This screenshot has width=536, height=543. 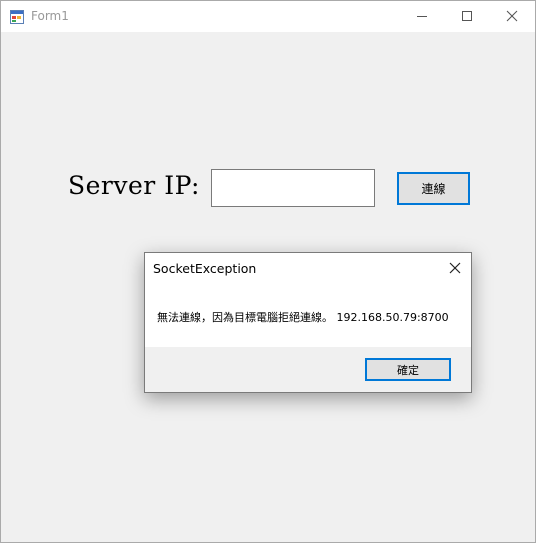 I want to click on server-ip-input, so click(x=293, y=188).